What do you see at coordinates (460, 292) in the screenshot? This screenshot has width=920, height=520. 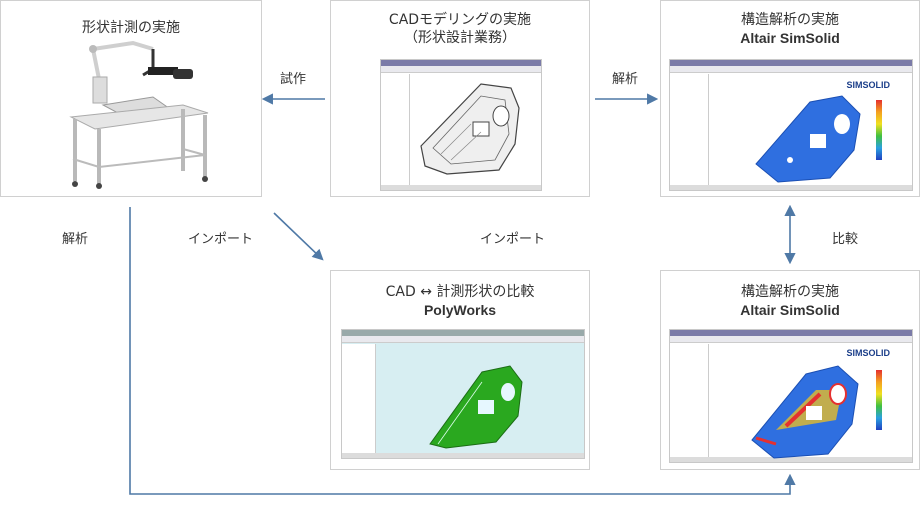 I see `compare-title: CAD ↔ 計測形状の比較` at bounding box center [460, 292].